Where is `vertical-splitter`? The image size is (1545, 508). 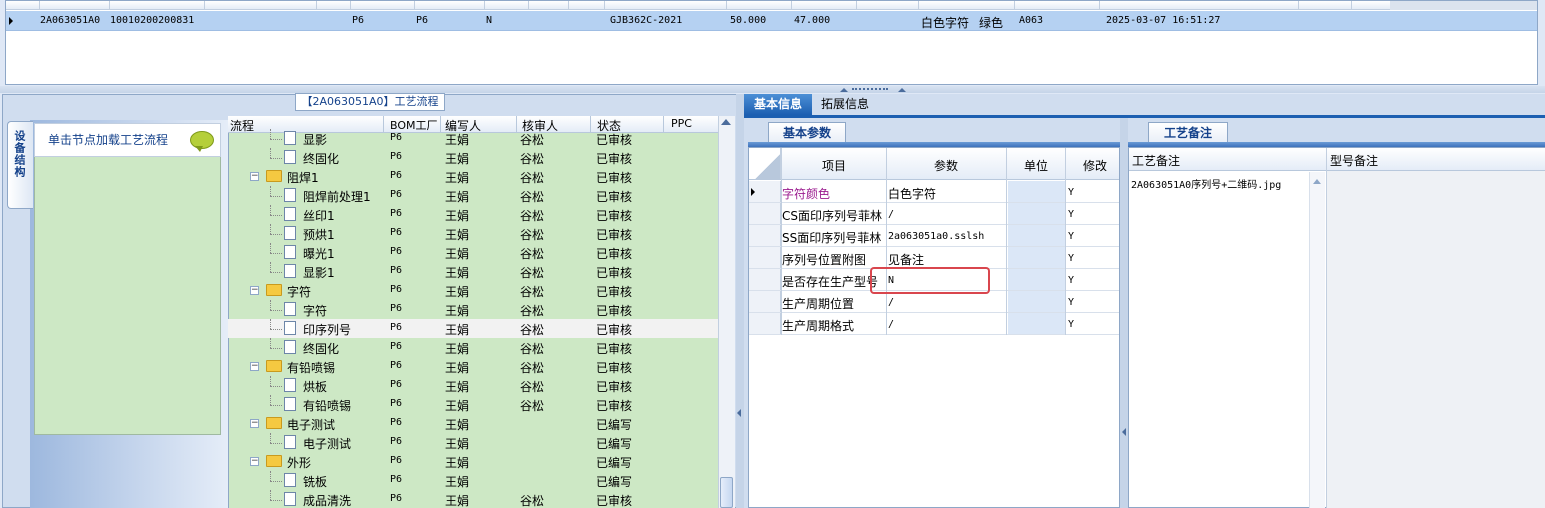
vertical-splitter is located at coordinates (740, 301).